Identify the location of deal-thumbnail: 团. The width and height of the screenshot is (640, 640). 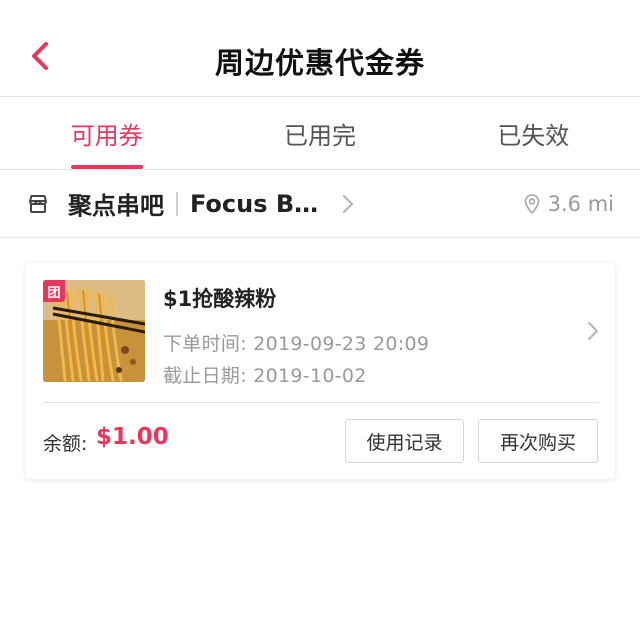
(94, 331).